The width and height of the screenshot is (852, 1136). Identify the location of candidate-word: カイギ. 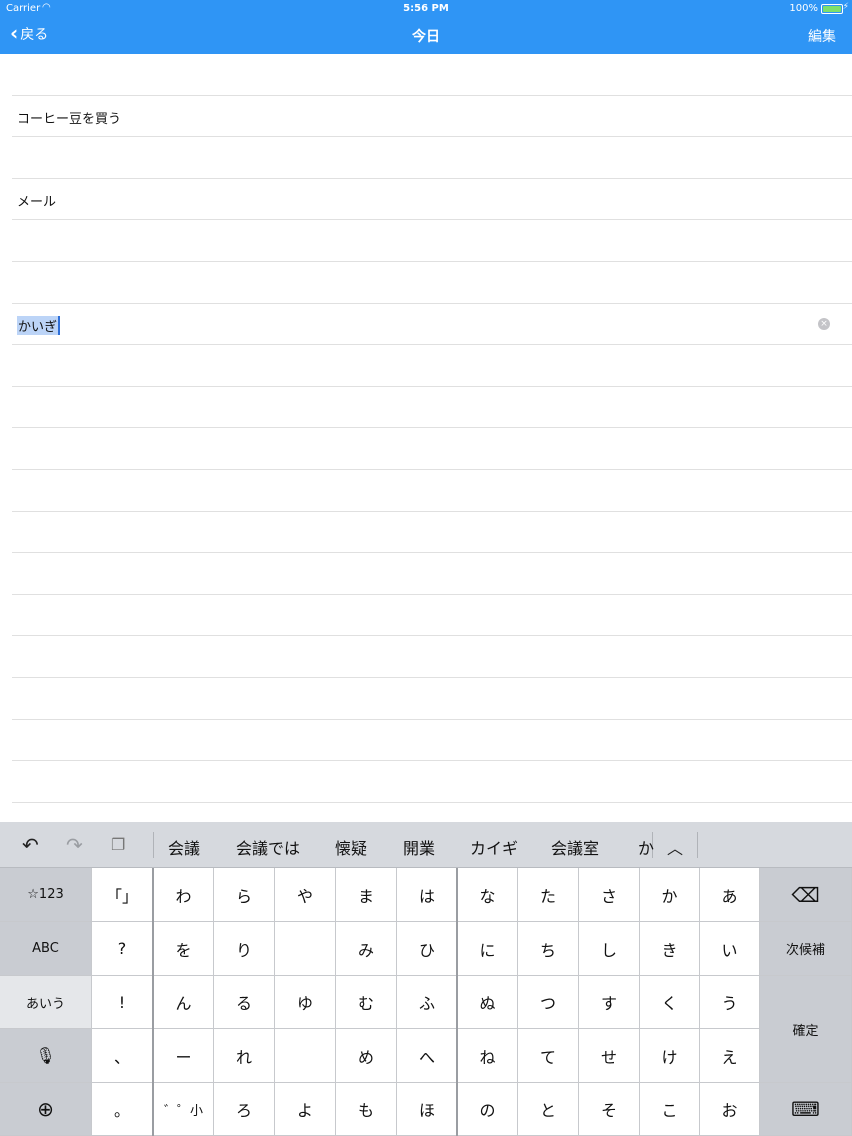
(494, 847).